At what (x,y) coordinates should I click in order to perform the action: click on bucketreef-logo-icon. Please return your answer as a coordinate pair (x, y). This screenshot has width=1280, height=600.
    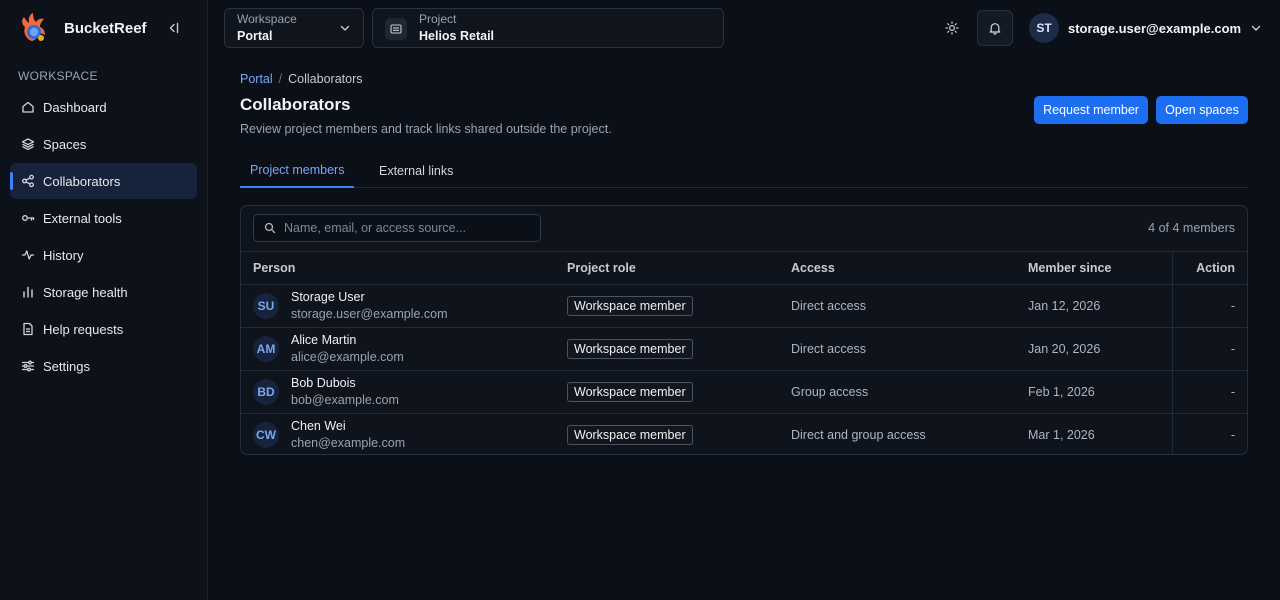
    Looking at the image, I should click on (33, 27).